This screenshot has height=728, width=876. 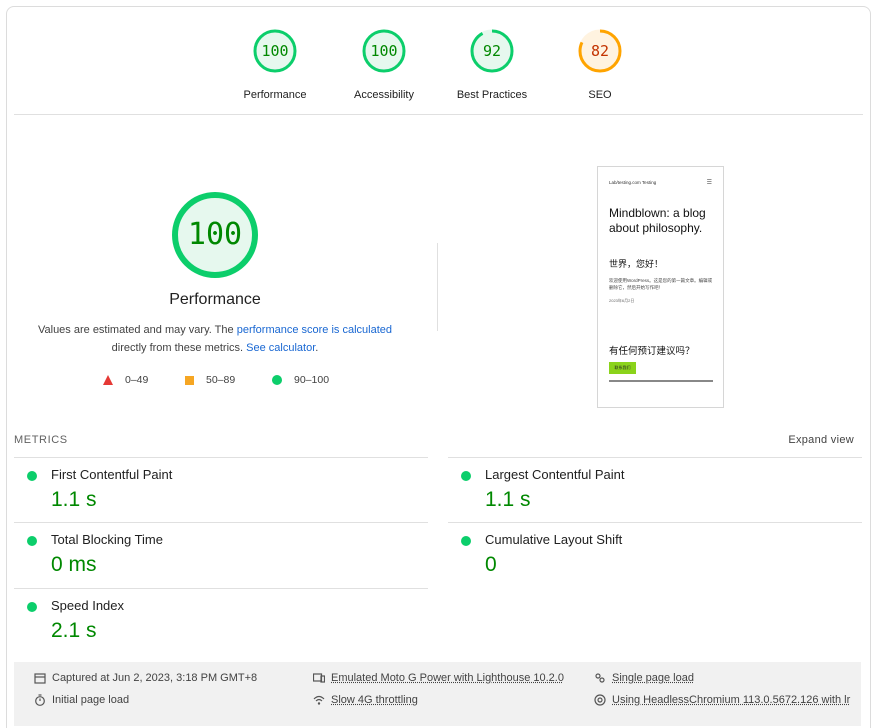 What do you see at coordinates (437, 287) in the screenshot?
I see `vertical-divider` at bounding box center [437, 287].